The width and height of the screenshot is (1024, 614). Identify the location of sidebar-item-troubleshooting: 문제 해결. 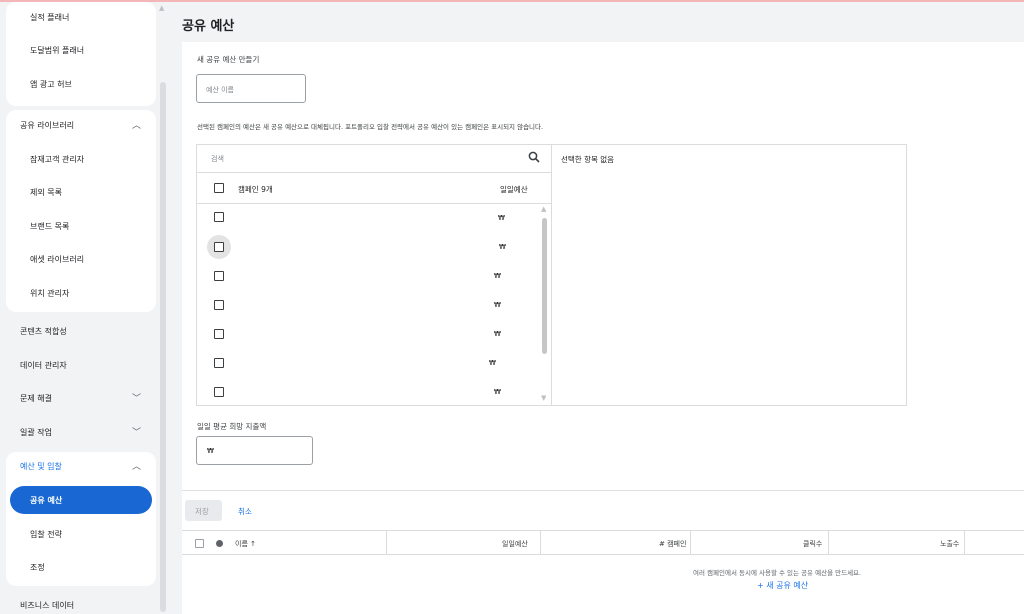
(36, 398).